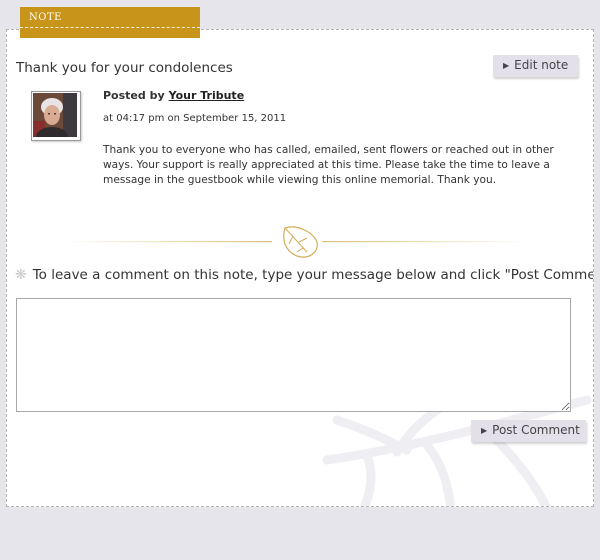 This screenshot has height=560, width=600. I want to click on posted-by: Posted by Your Tribute, so click(173, 95).